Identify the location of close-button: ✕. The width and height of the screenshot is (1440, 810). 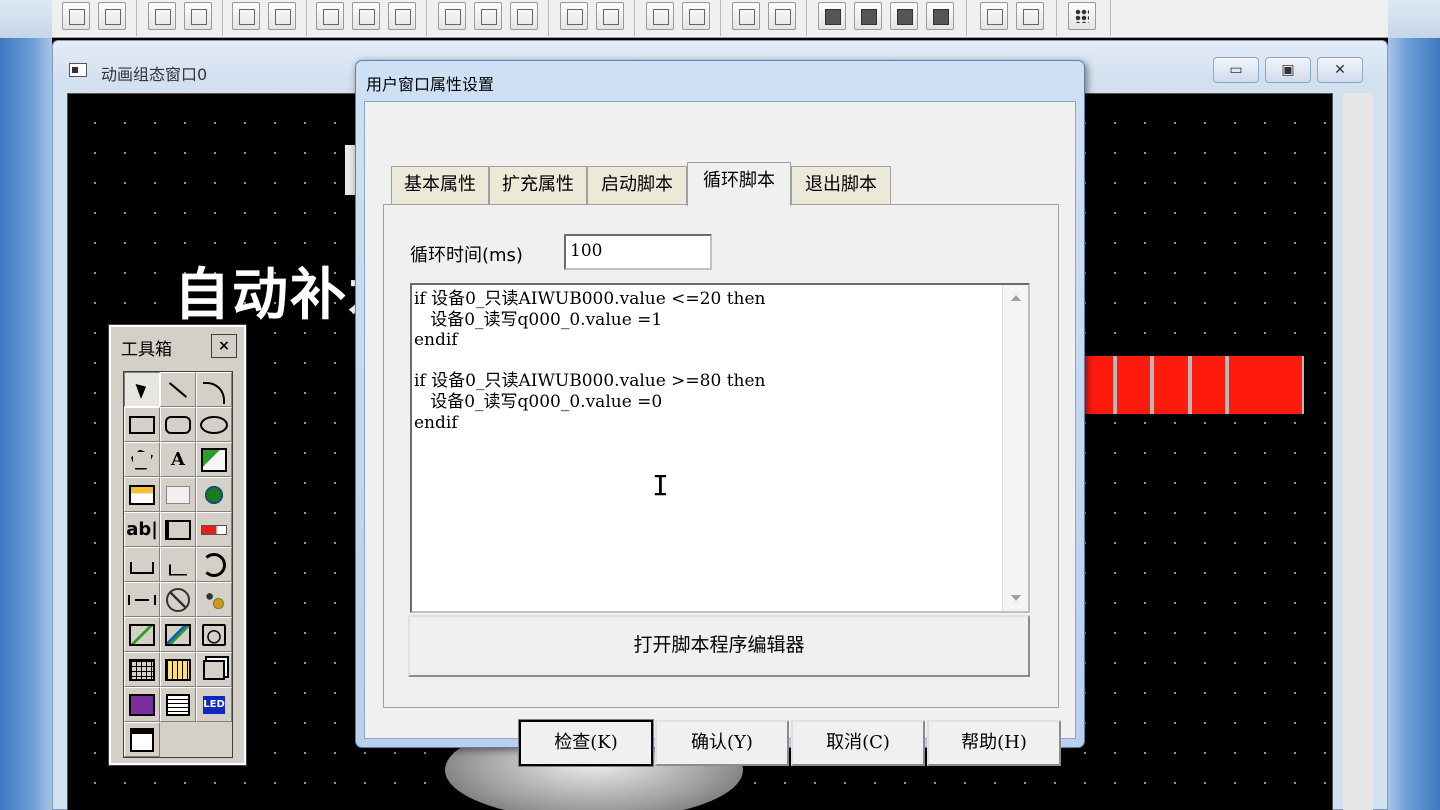
(1340, 70).